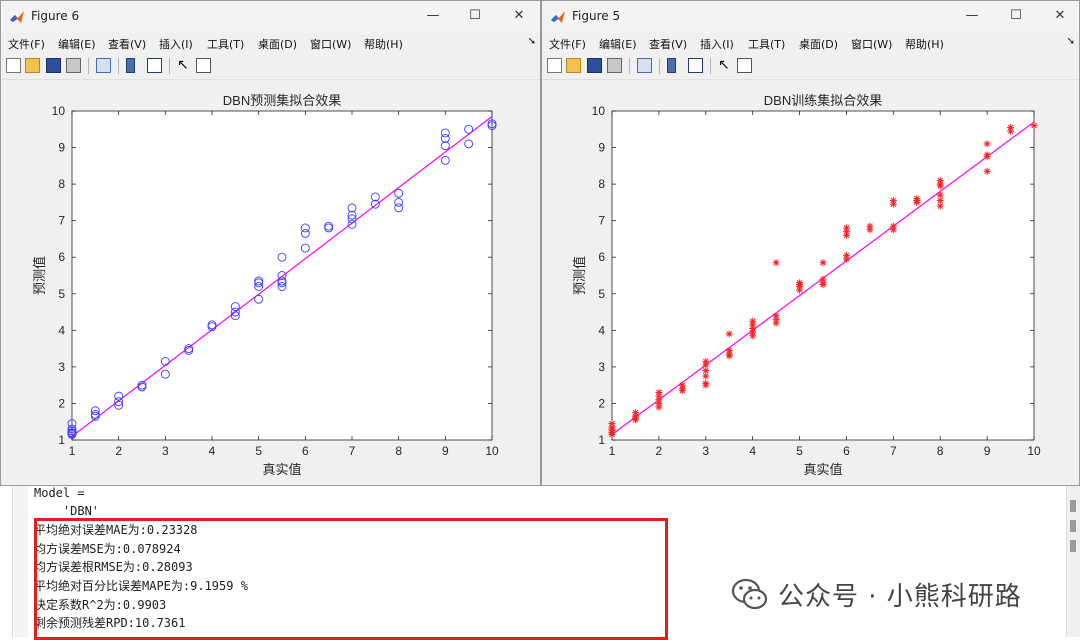 The height and width of the screenshot is (640, 1080). What do you see at coordinates (61, 330) in the screenshot?
I see `y-tick-label: 4` at bounding box center [61, 330].